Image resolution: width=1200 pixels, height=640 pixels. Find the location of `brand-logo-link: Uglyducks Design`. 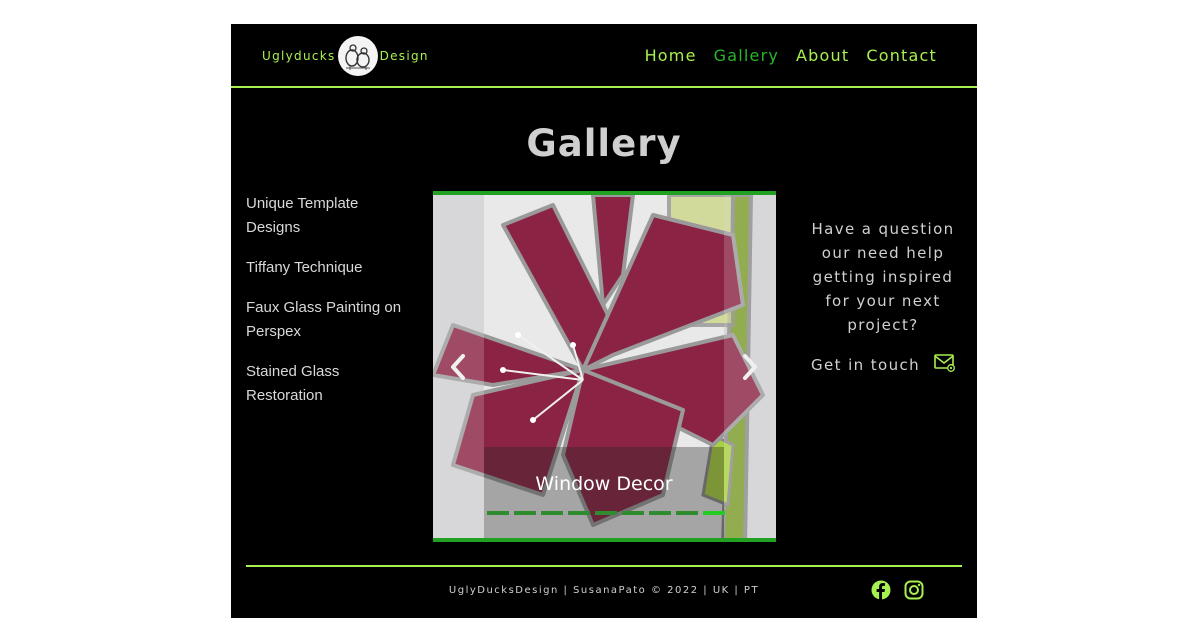

brand-logo-link: Uglyducks Design is located at coordinates (345, 56).